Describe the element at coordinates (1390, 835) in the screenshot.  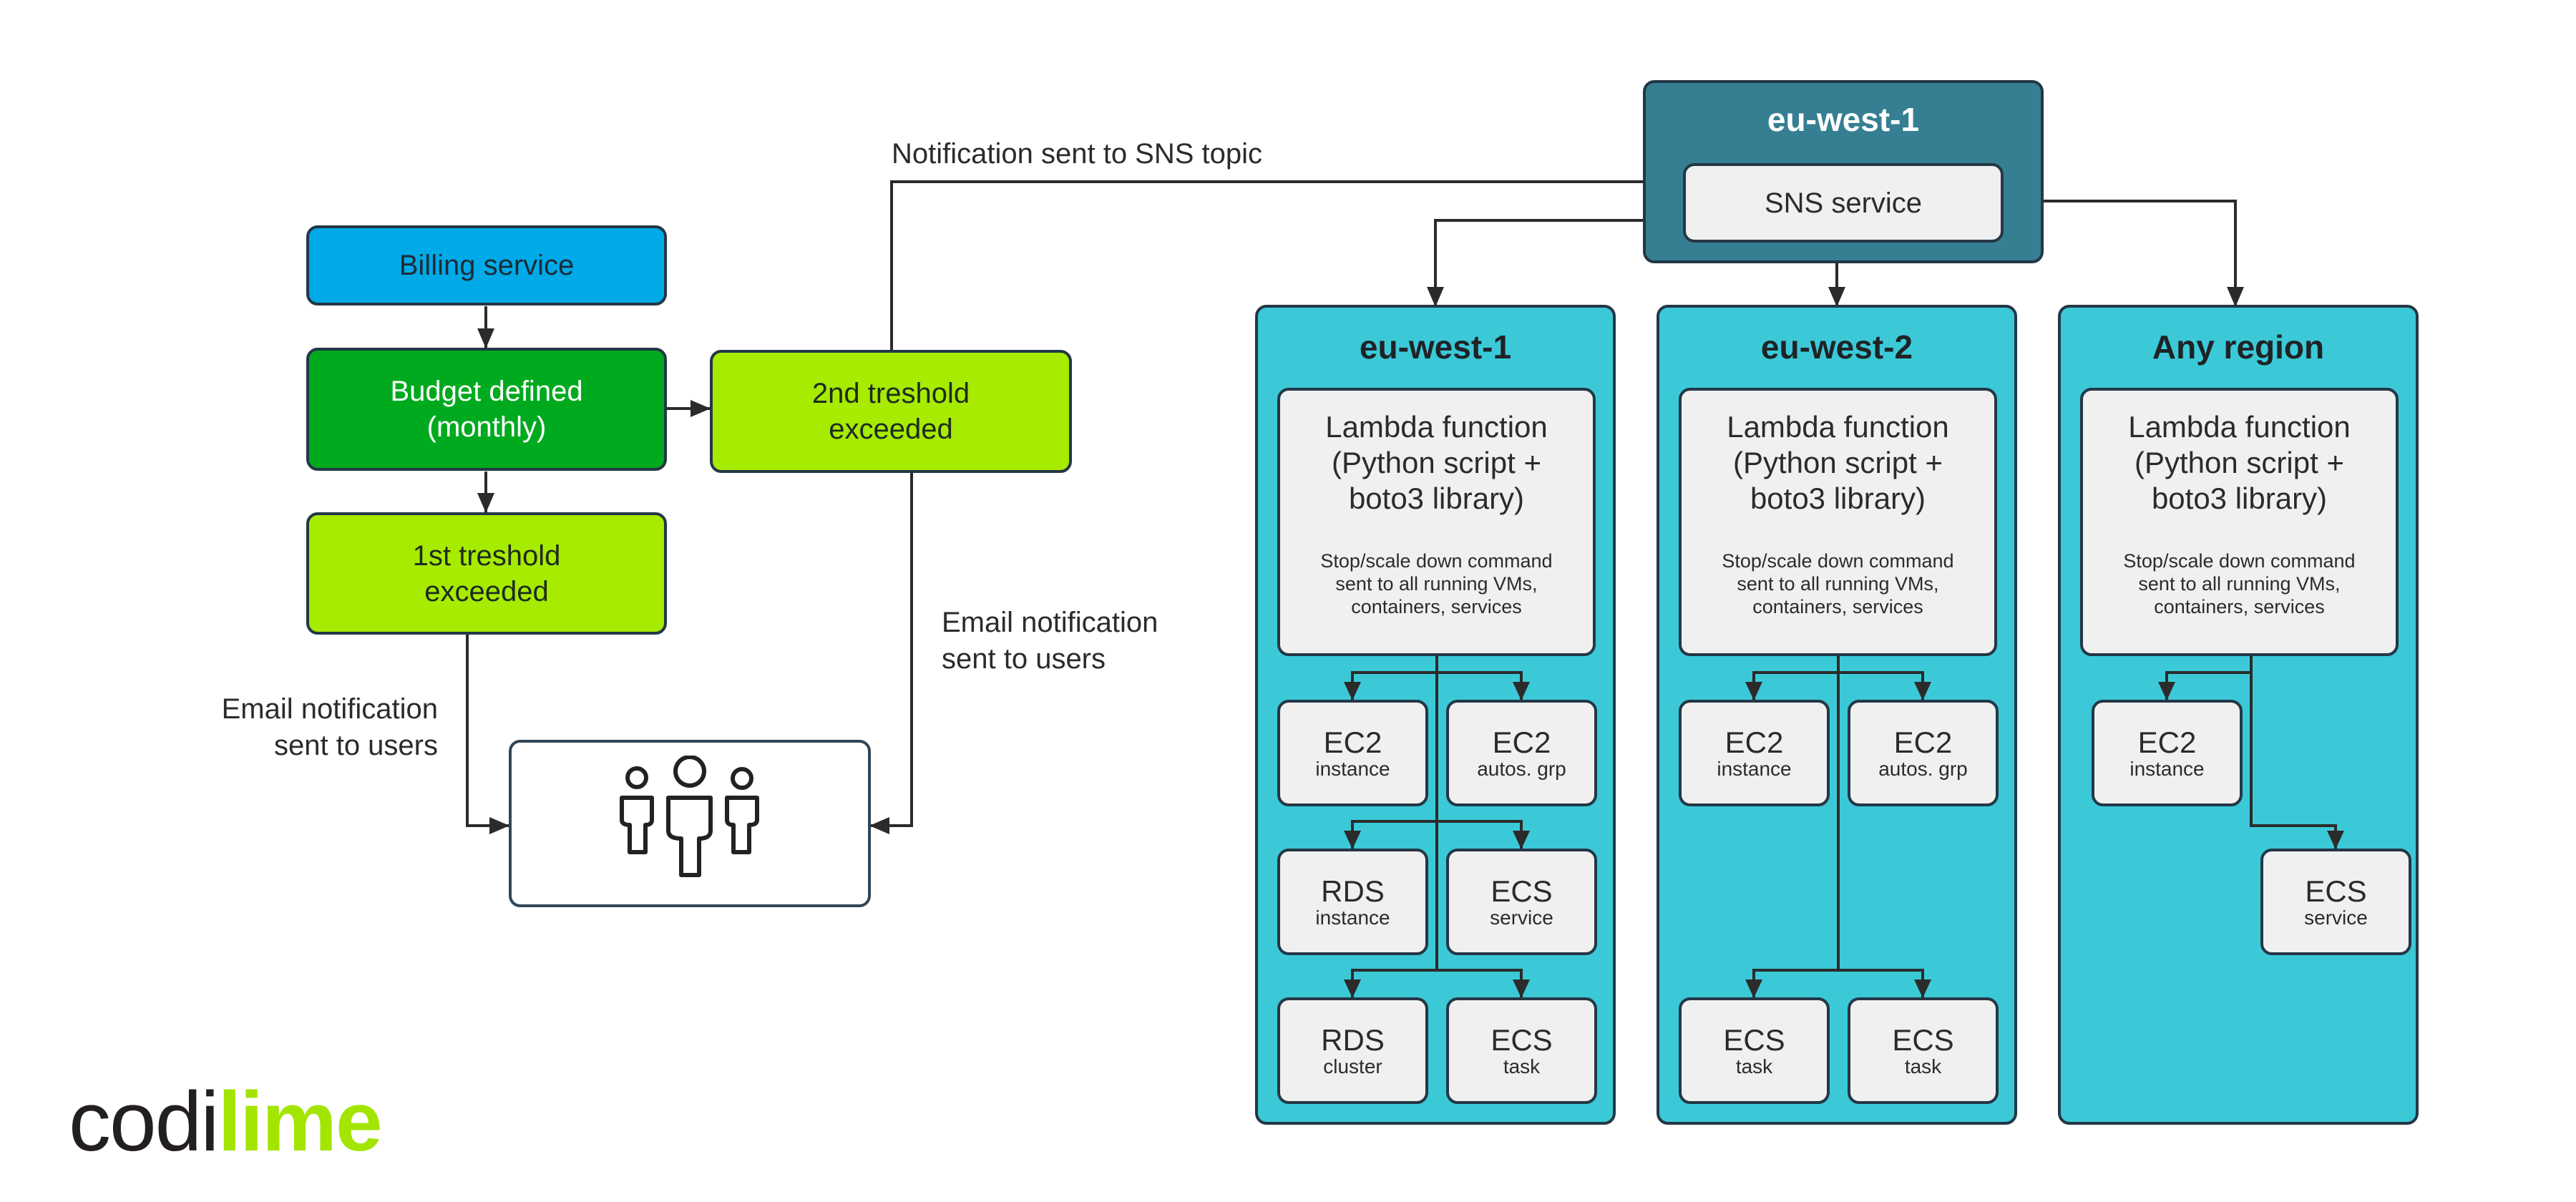
I see `arrow-lambda1-to-rds-instance` at that location.